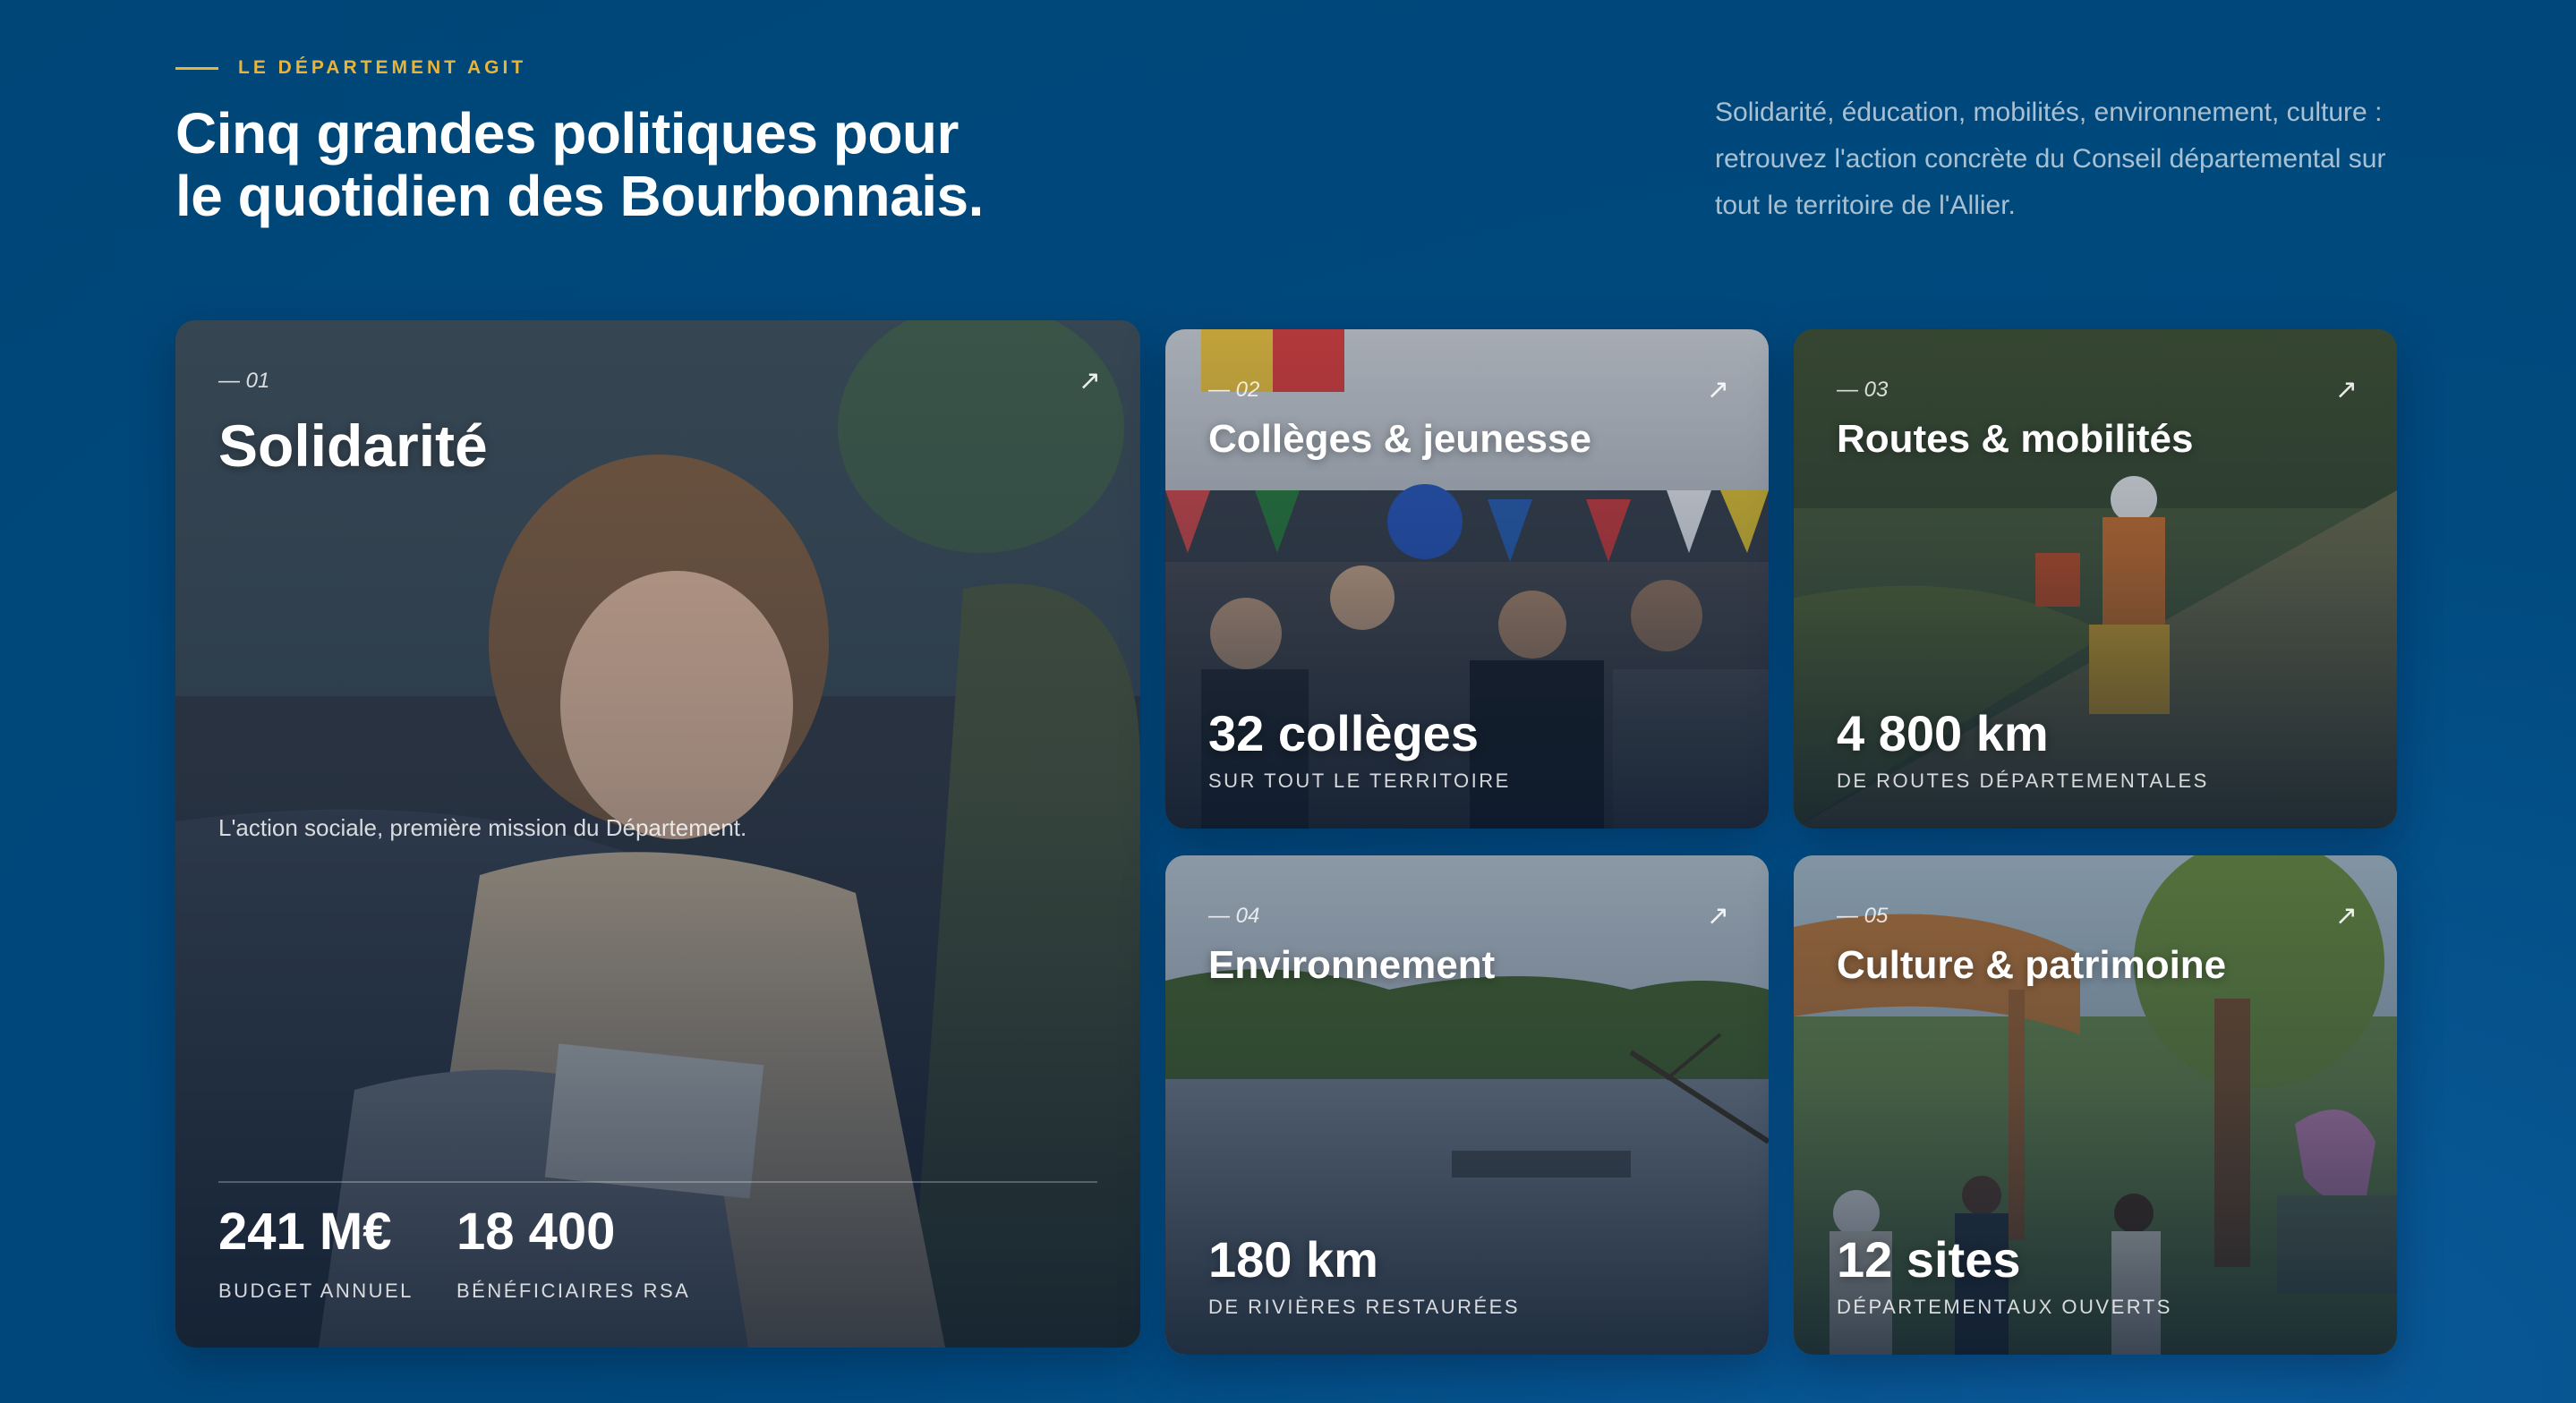  I want to click on card-title: Collèges & jeunesse, so click(1399, 439).